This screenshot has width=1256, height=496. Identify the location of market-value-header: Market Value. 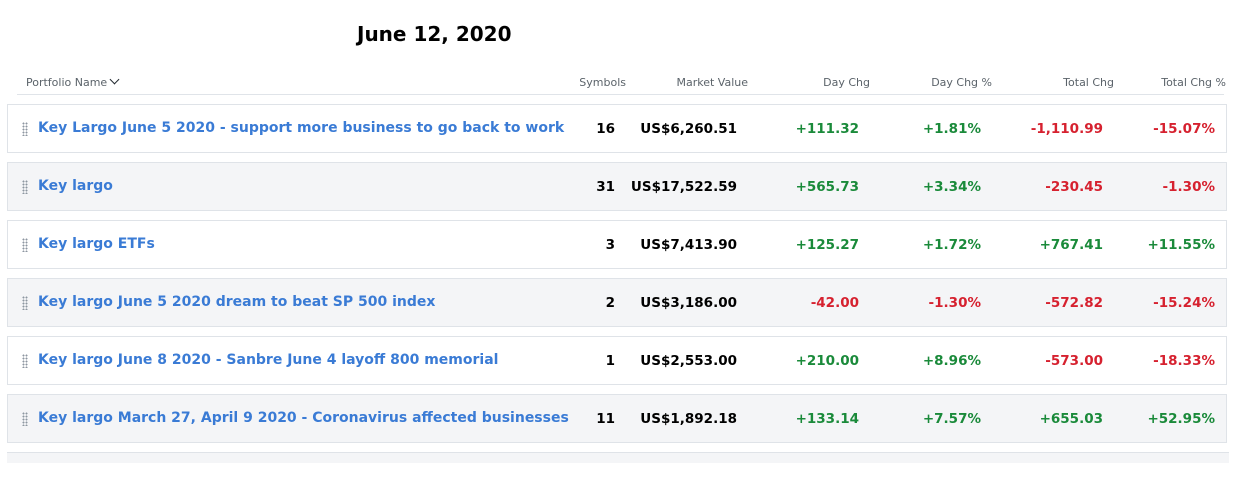
(712, 82).